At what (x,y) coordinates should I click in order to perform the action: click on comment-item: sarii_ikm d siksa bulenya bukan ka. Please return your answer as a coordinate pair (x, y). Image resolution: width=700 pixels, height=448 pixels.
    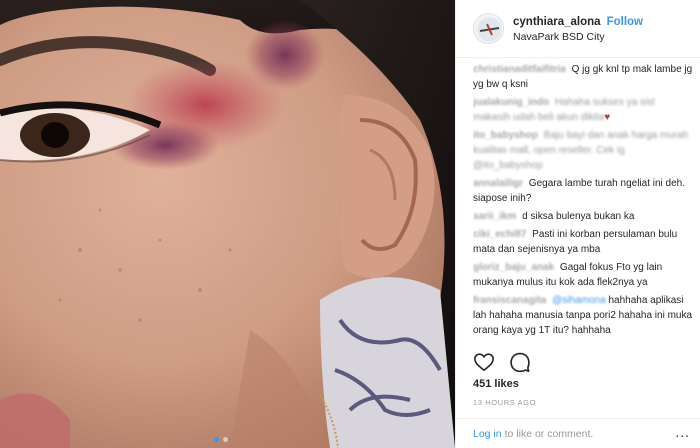
    Looking at the image, I should click on (583, 216).